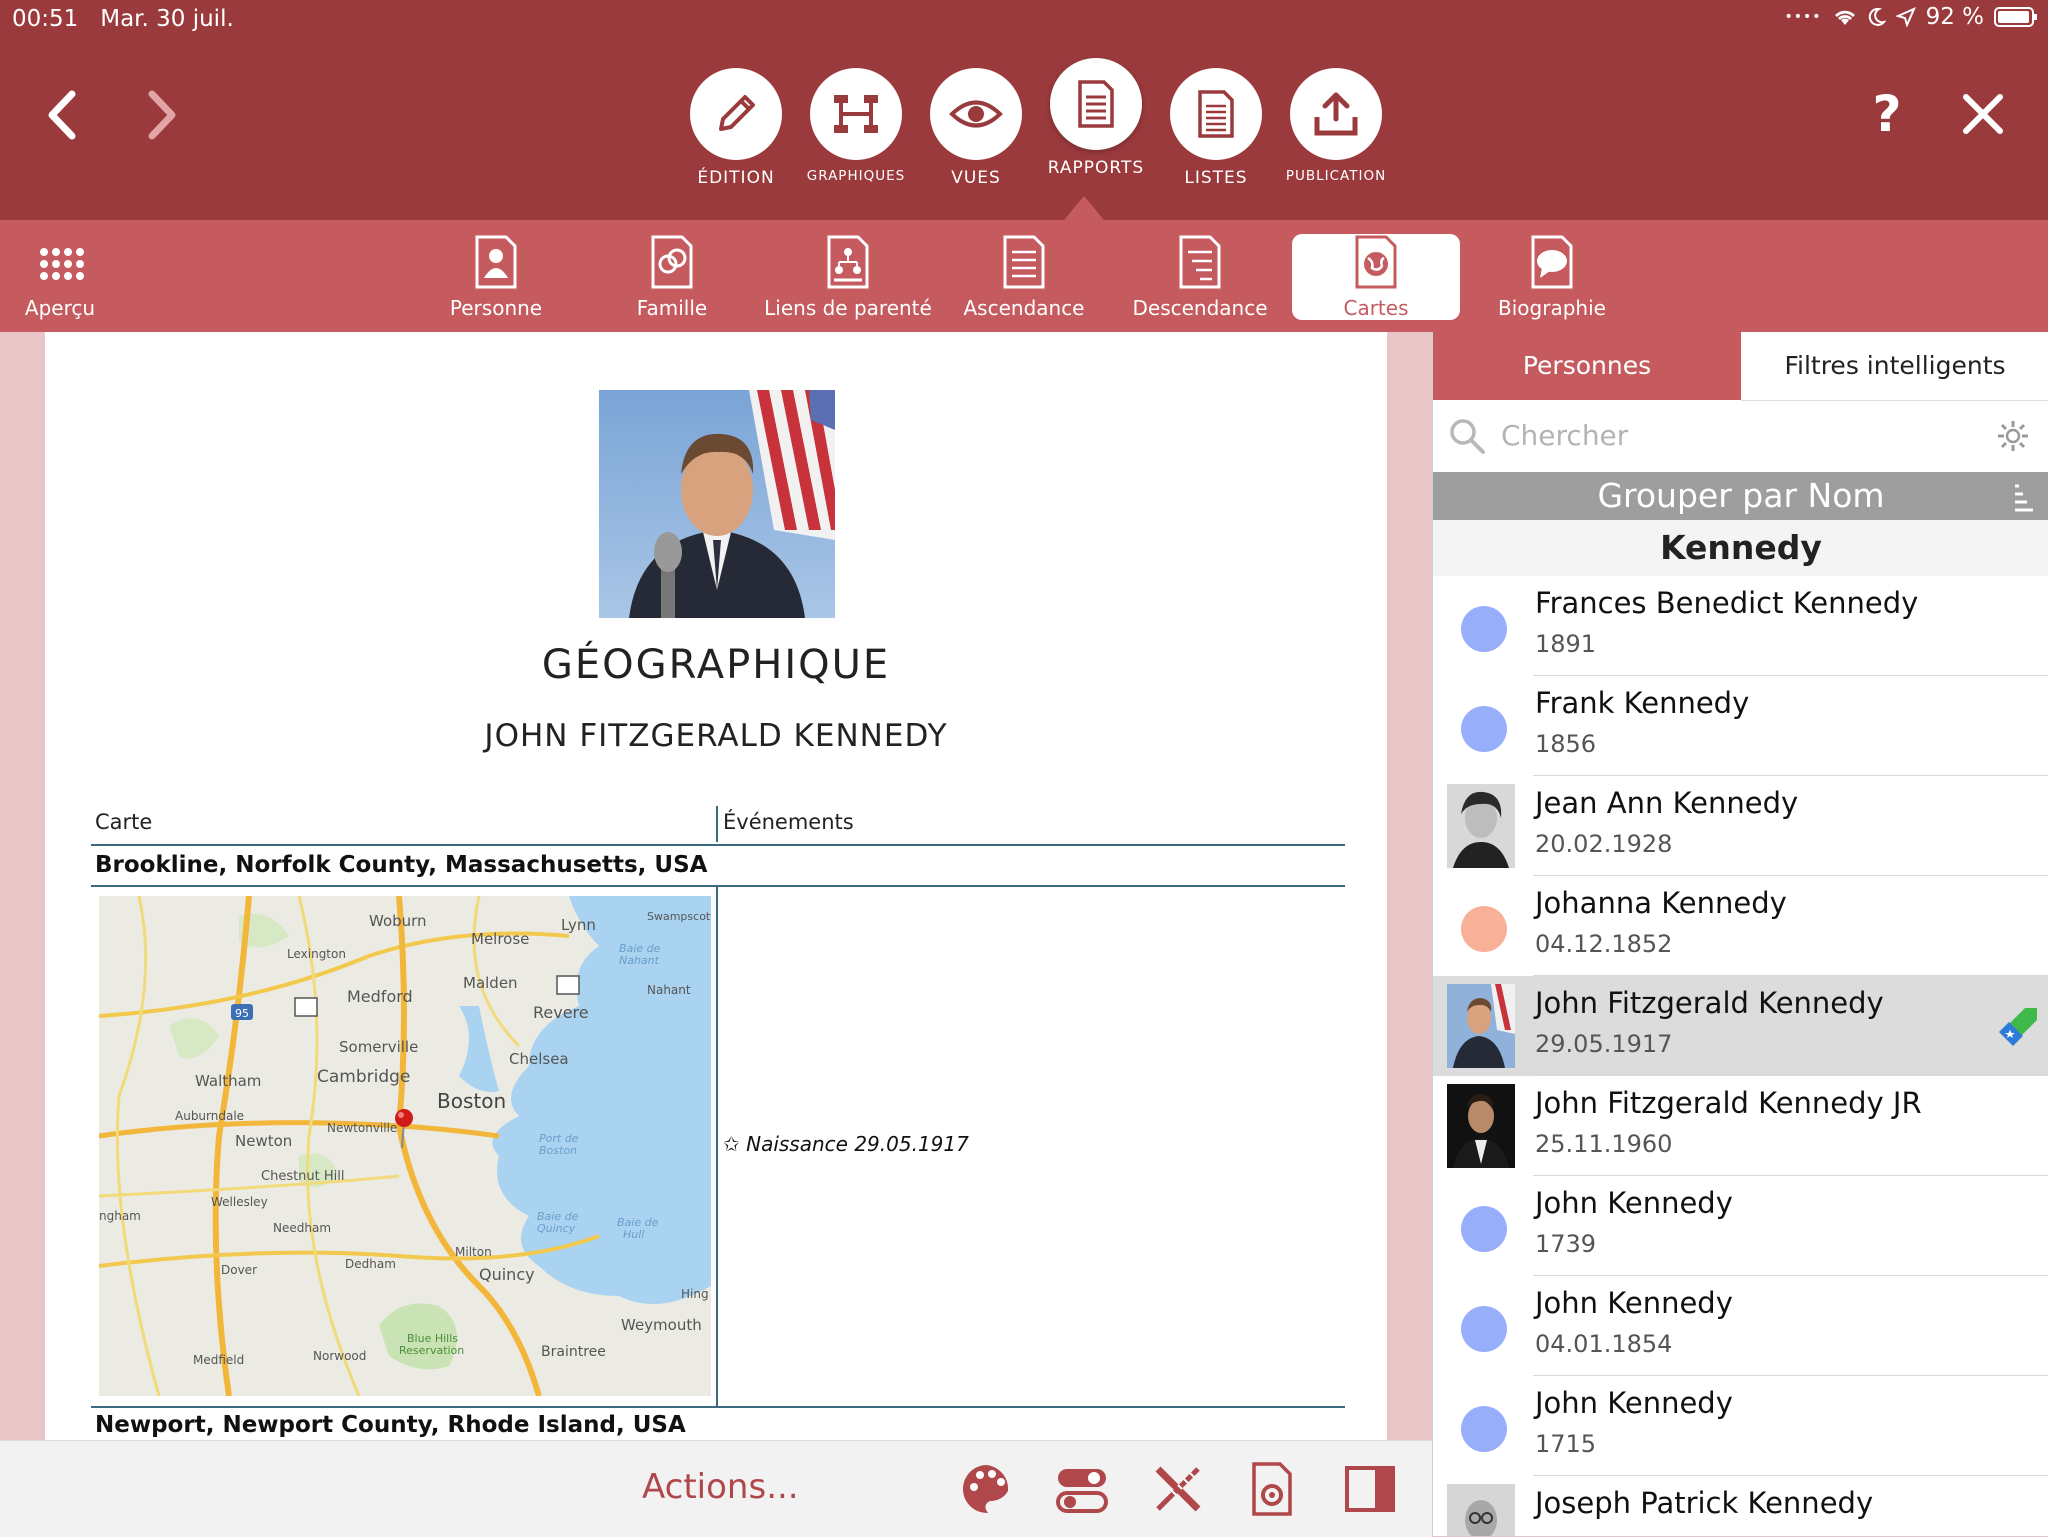  I want to click on tool-vues: VUES, so click(976, 128).